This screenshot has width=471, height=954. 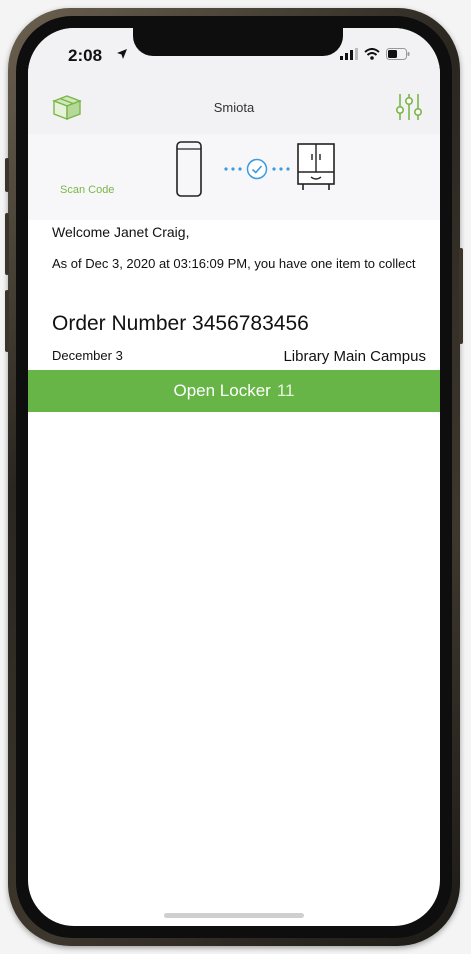 What do you see at coordinates (87, 355) in the screenshot?
I see `order-date: December 3` at bounding box center [87, 355].